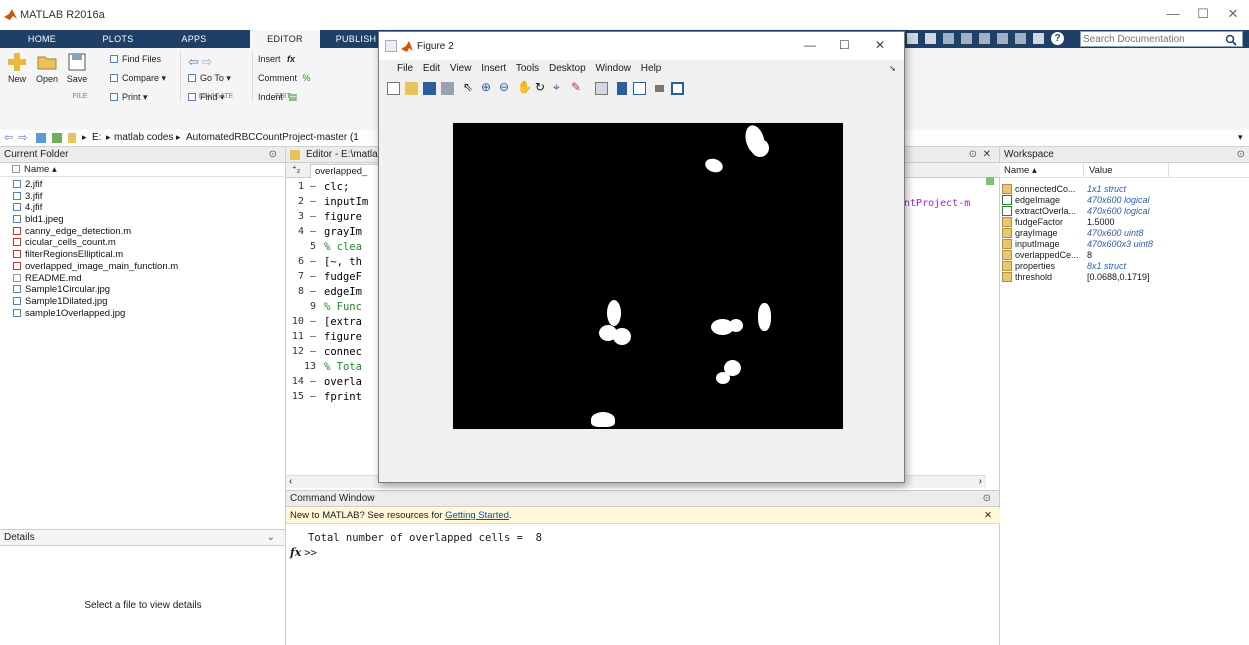 This screenshot has height=645, width=1249. Describe the element at coordinates (576, 87) in the screenshot. I see `brush-icon: ✎` at that location.